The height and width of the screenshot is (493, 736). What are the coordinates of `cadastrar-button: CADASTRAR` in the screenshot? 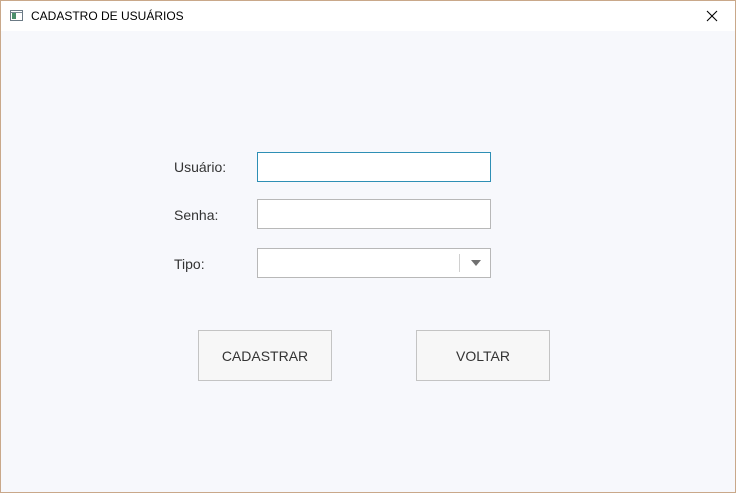 It's located at (265, 355).